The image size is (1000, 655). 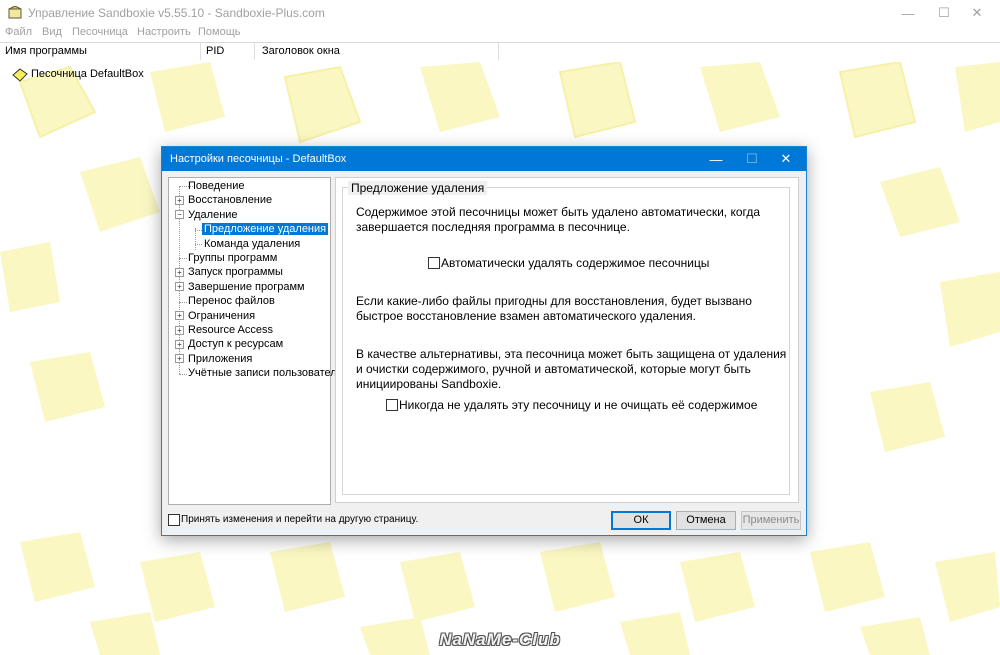 I want to click on tree-item-program-groups: Группы программ, so click(x=232, y=258).